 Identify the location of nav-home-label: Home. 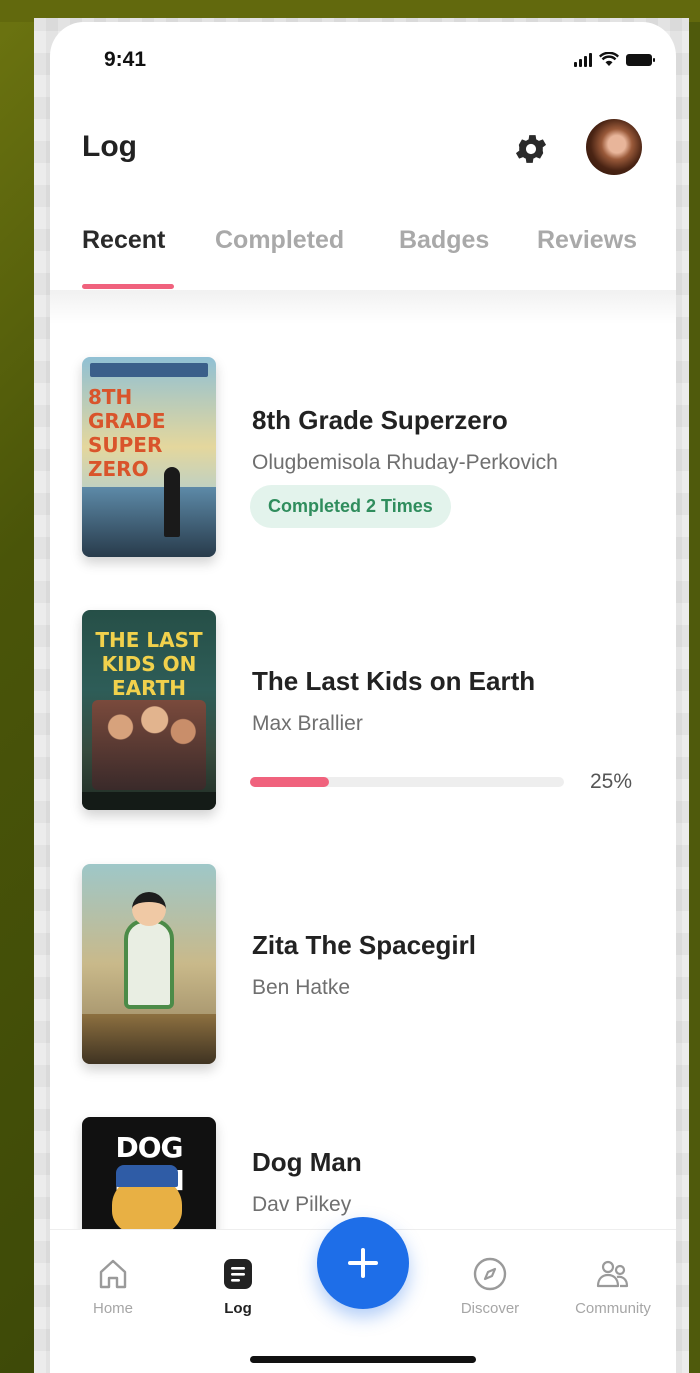
(112, 1308).